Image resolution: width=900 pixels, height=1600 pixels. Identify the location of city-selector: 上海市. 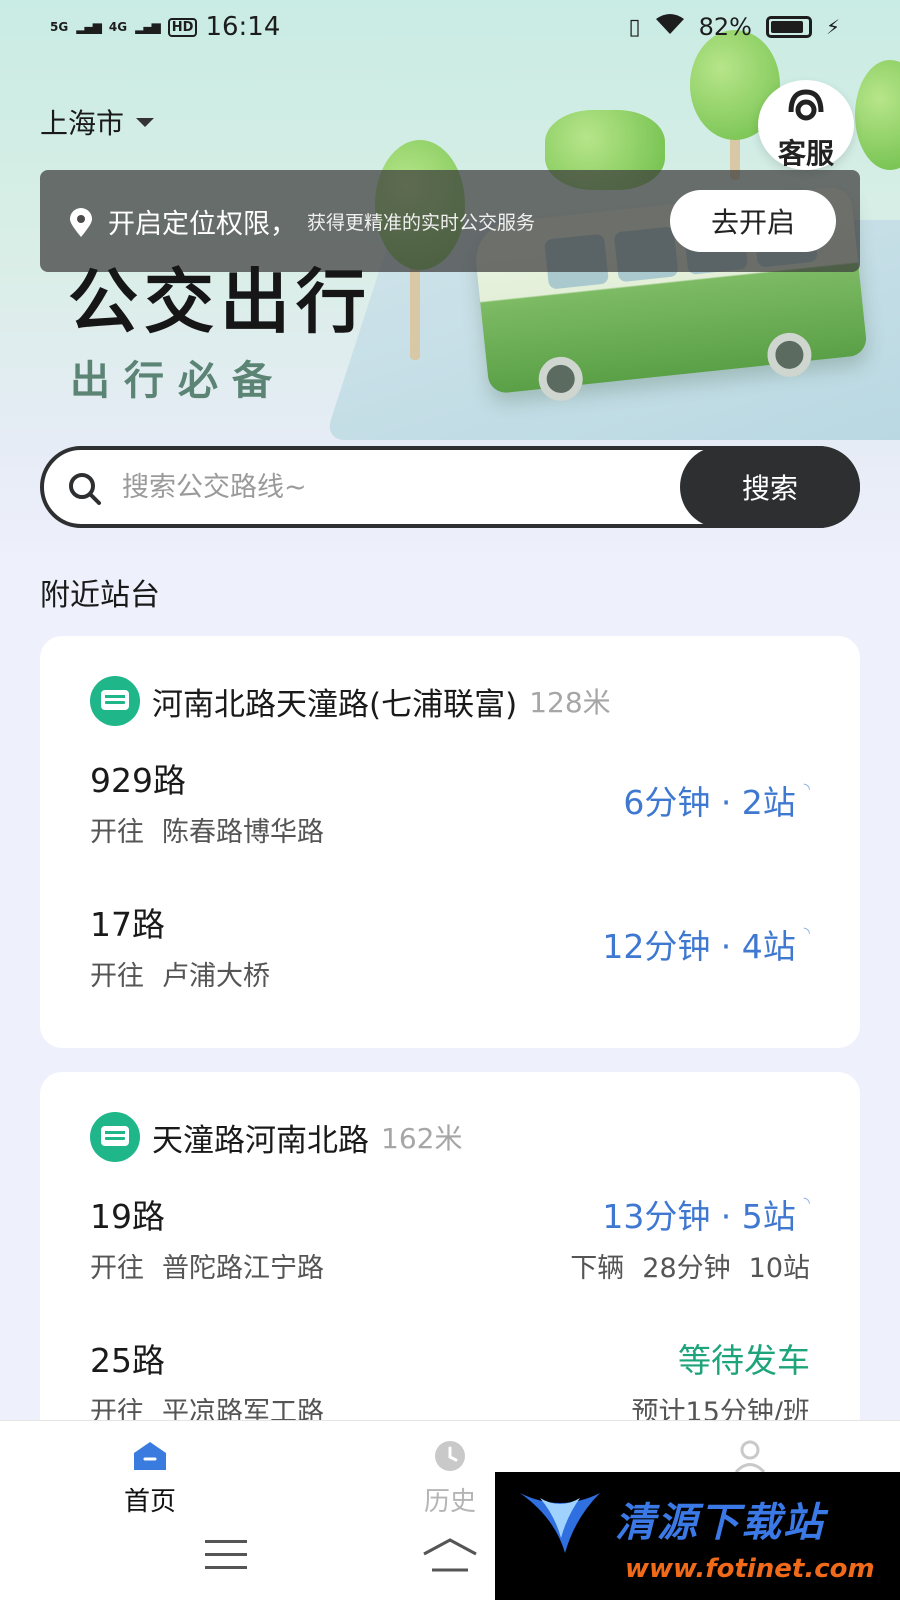
(97, 122).